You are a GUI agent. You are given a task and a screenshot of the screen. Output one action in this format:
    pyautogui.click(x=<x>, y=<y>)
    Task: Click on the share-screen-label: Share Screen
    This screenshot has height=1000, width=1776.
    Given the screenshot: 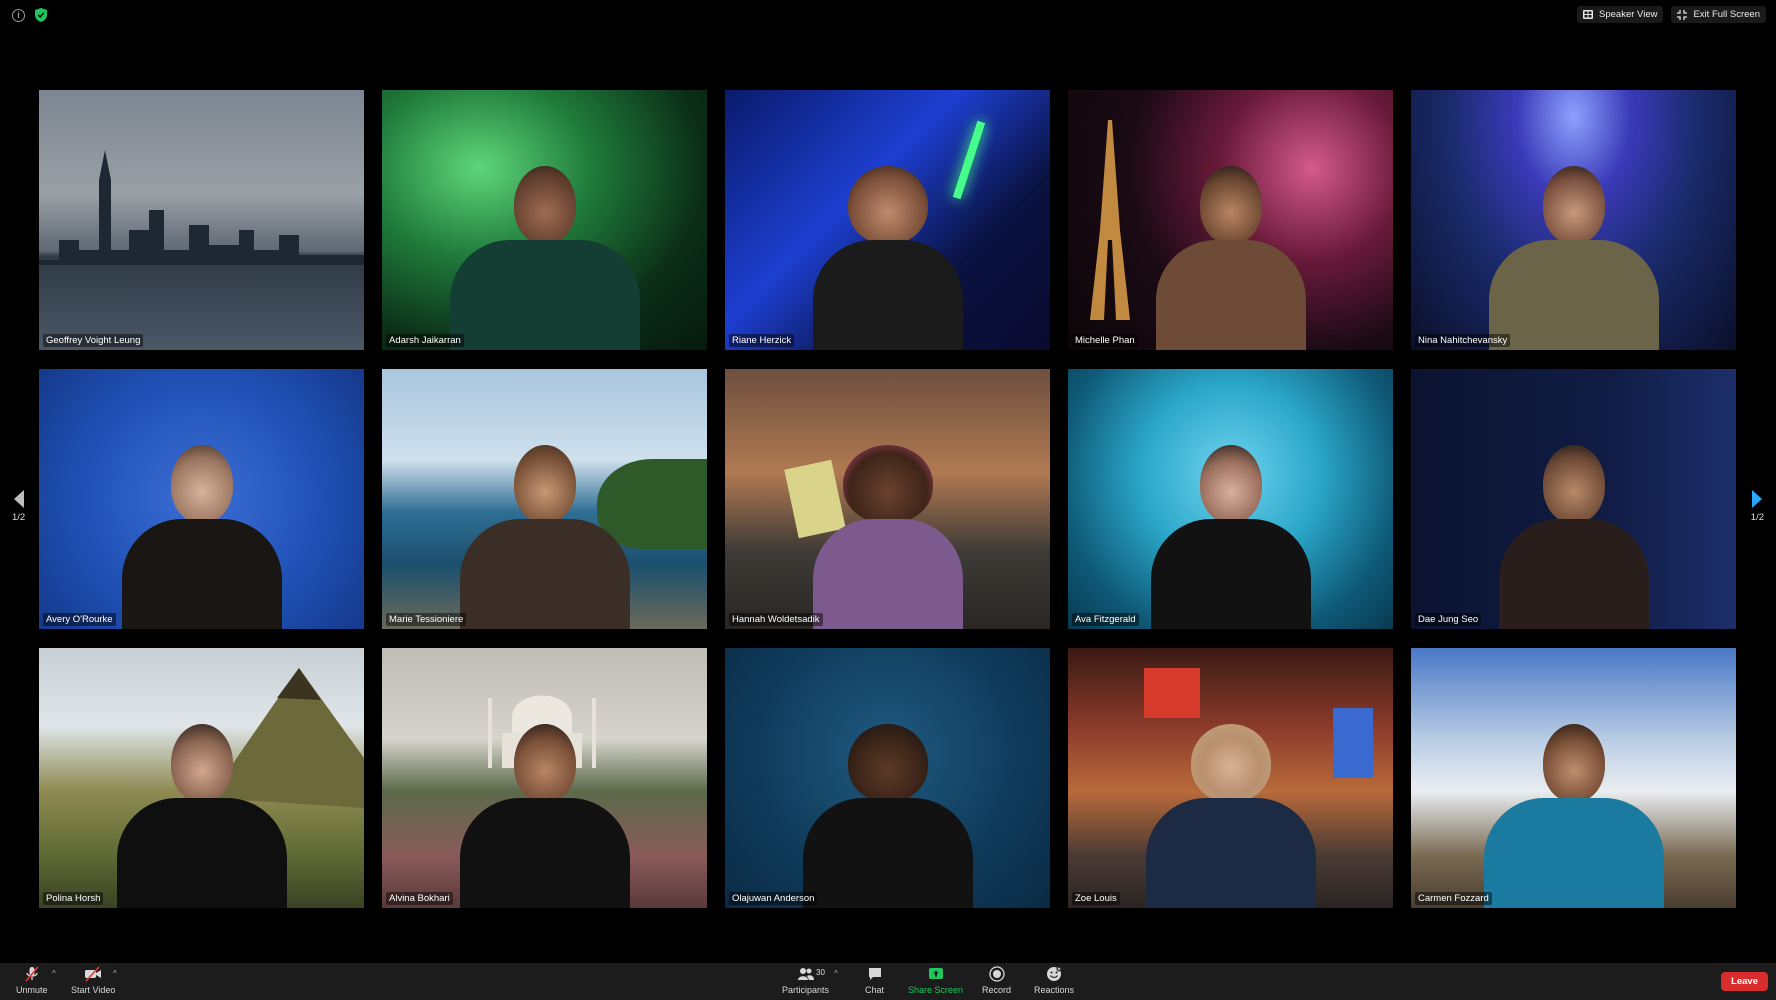 What is the action you would take?
    pyautogui.click(x=936, y=990)
    